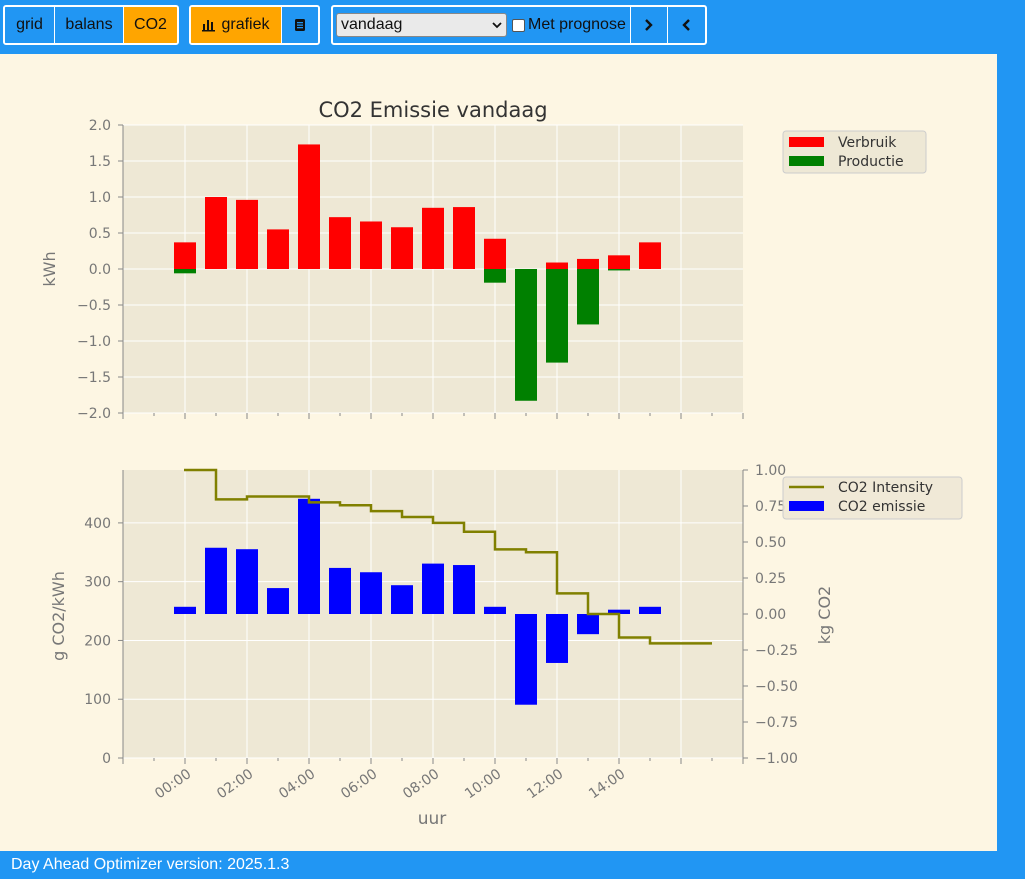 The image size is (1025, 879). What do you see at coordinates (173, 784) in the screenshot?
I see `xtick-label: 00:00` at bounding box center [173, 784].